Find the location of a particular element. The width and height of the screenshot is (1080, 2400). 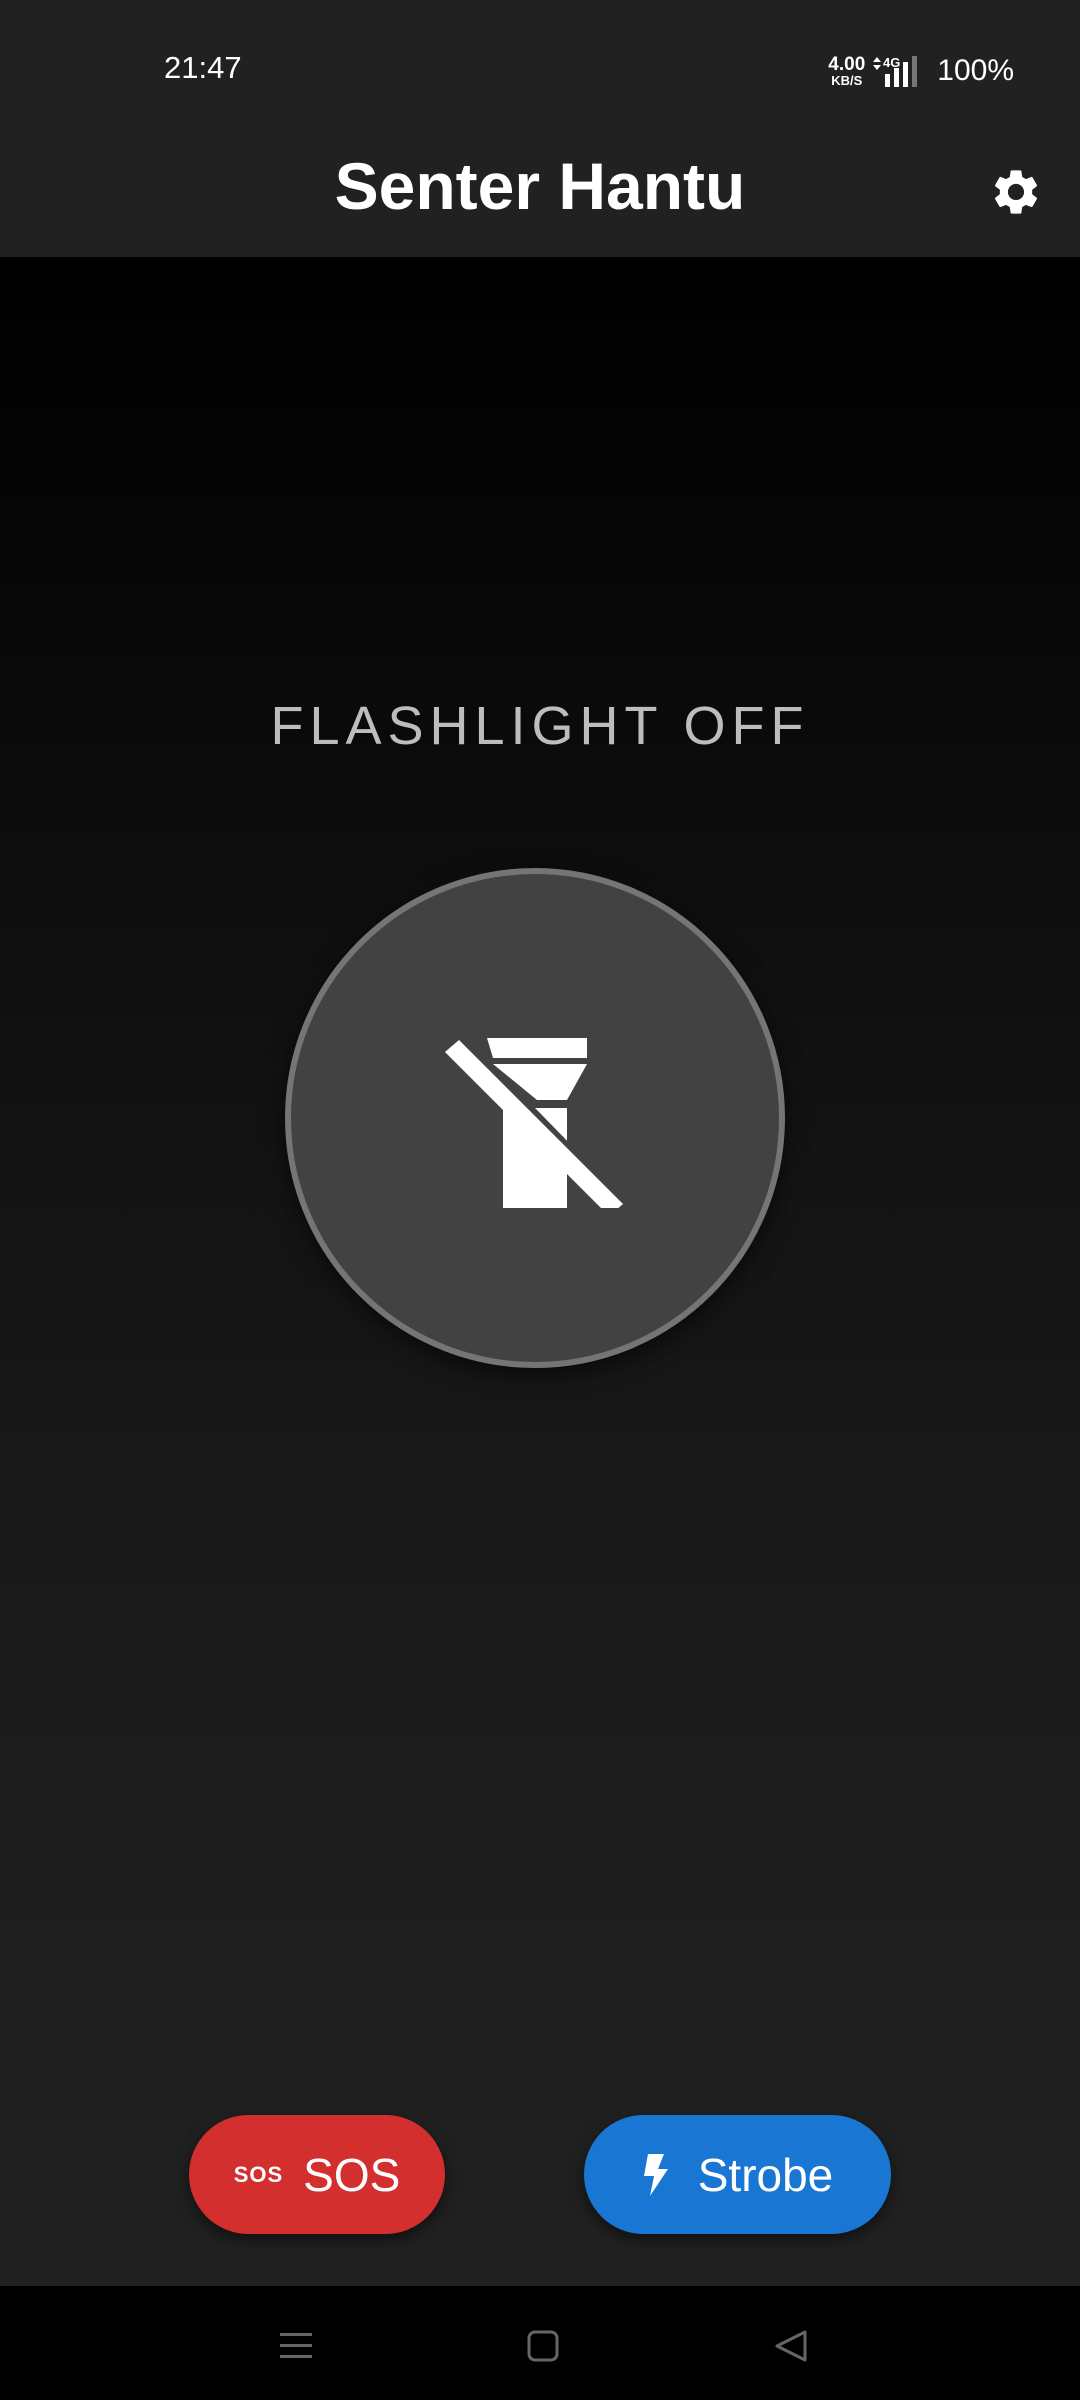

flashlight-toggle-button is located at coordinates (535, 1118).